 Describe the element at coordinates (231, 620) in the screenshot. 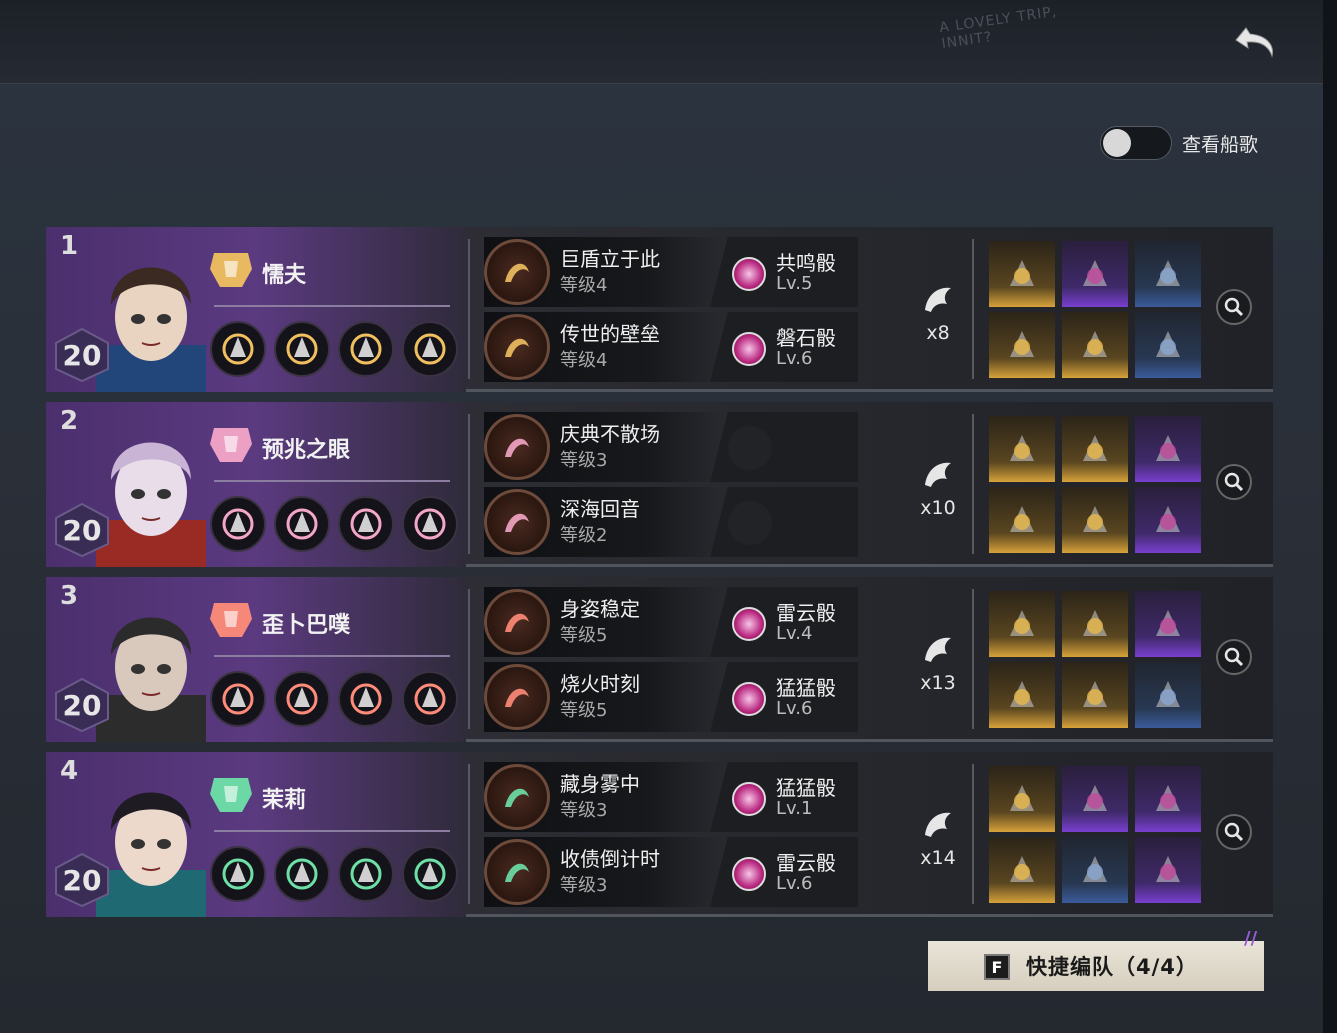

I see `fist-icon` at that location.